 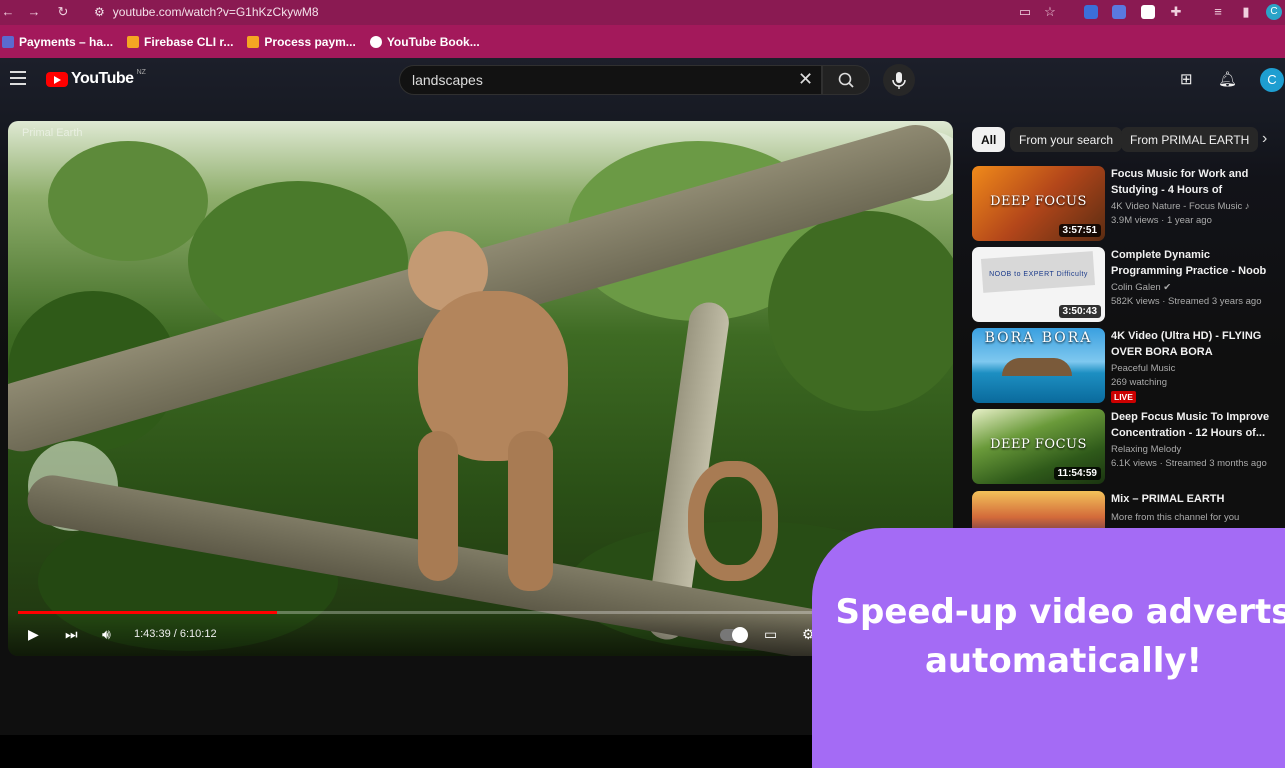 What do you see at coordinates (1077, 473) in the screenshot?
I see `video-duration: 11:54:59` at bounding box center [1077, 473].